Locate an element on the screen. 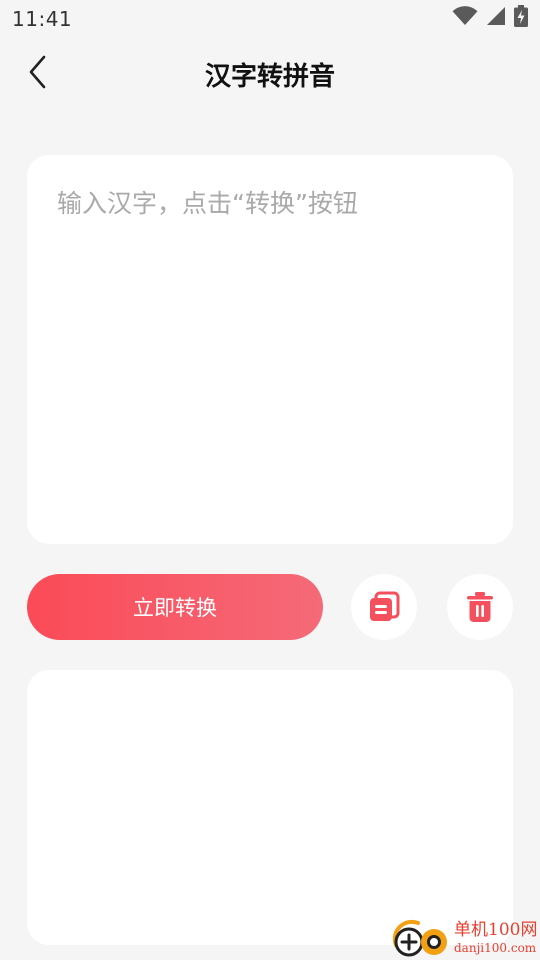 Image resolution: width=540 pixels, height=960 pixels. trash-icon is located at coordinates (480, 607).